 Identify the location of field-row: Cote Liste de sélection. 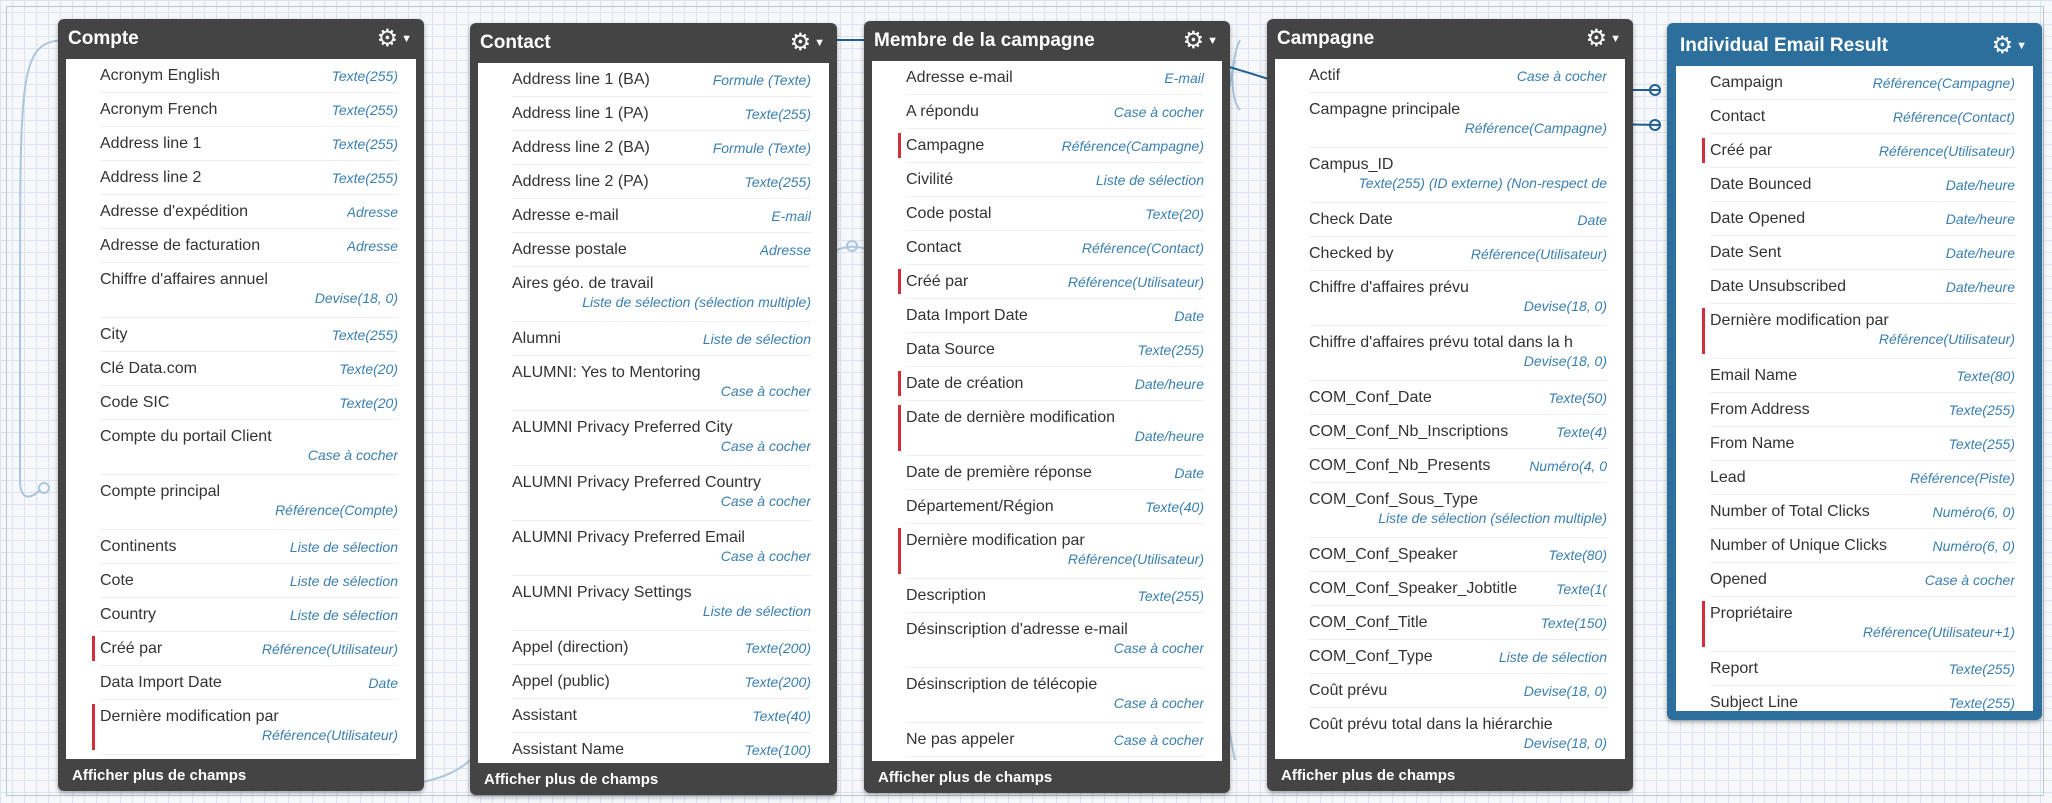
(249, 581).